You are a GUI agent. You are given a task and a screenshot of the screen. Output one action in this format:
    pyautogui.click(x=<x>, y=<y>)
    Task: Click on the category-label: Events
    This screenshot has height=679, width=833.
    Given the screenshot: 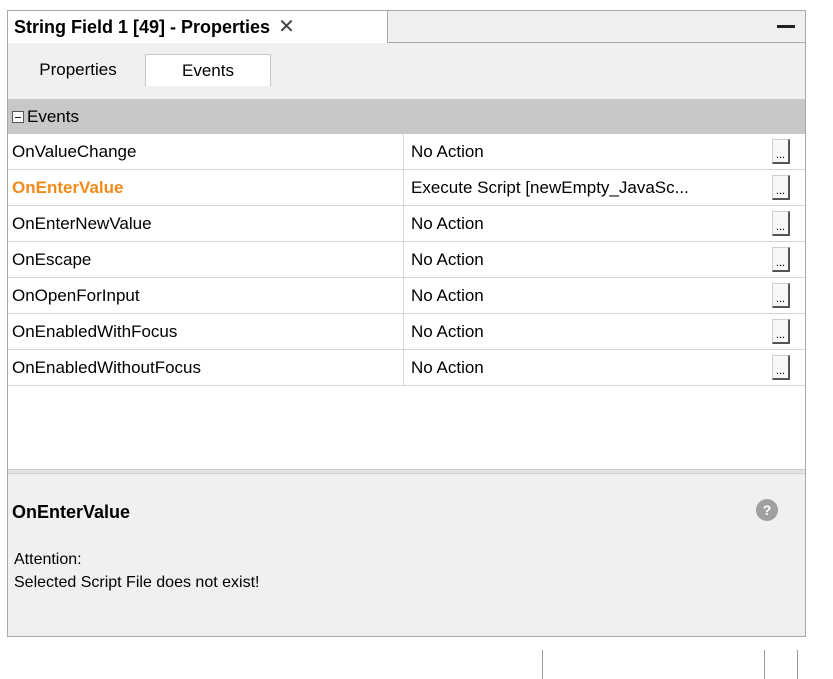 What is the action you would take?
    pyautogui.click(x=53, y=116)
    